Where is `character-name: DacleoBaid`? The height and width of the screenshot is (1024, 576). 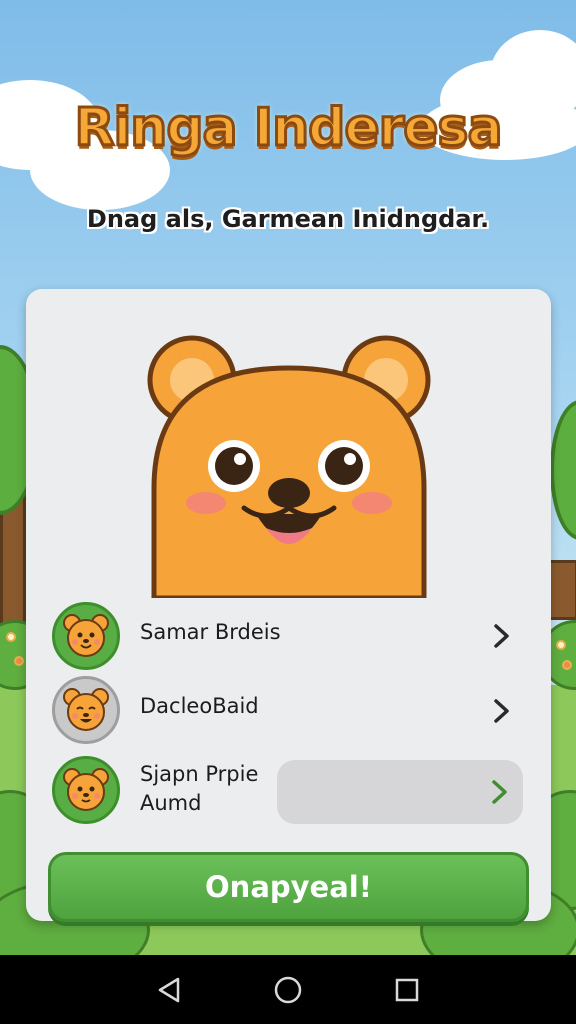 character-name: DacleoBaid is located at coordinates (199, 706).